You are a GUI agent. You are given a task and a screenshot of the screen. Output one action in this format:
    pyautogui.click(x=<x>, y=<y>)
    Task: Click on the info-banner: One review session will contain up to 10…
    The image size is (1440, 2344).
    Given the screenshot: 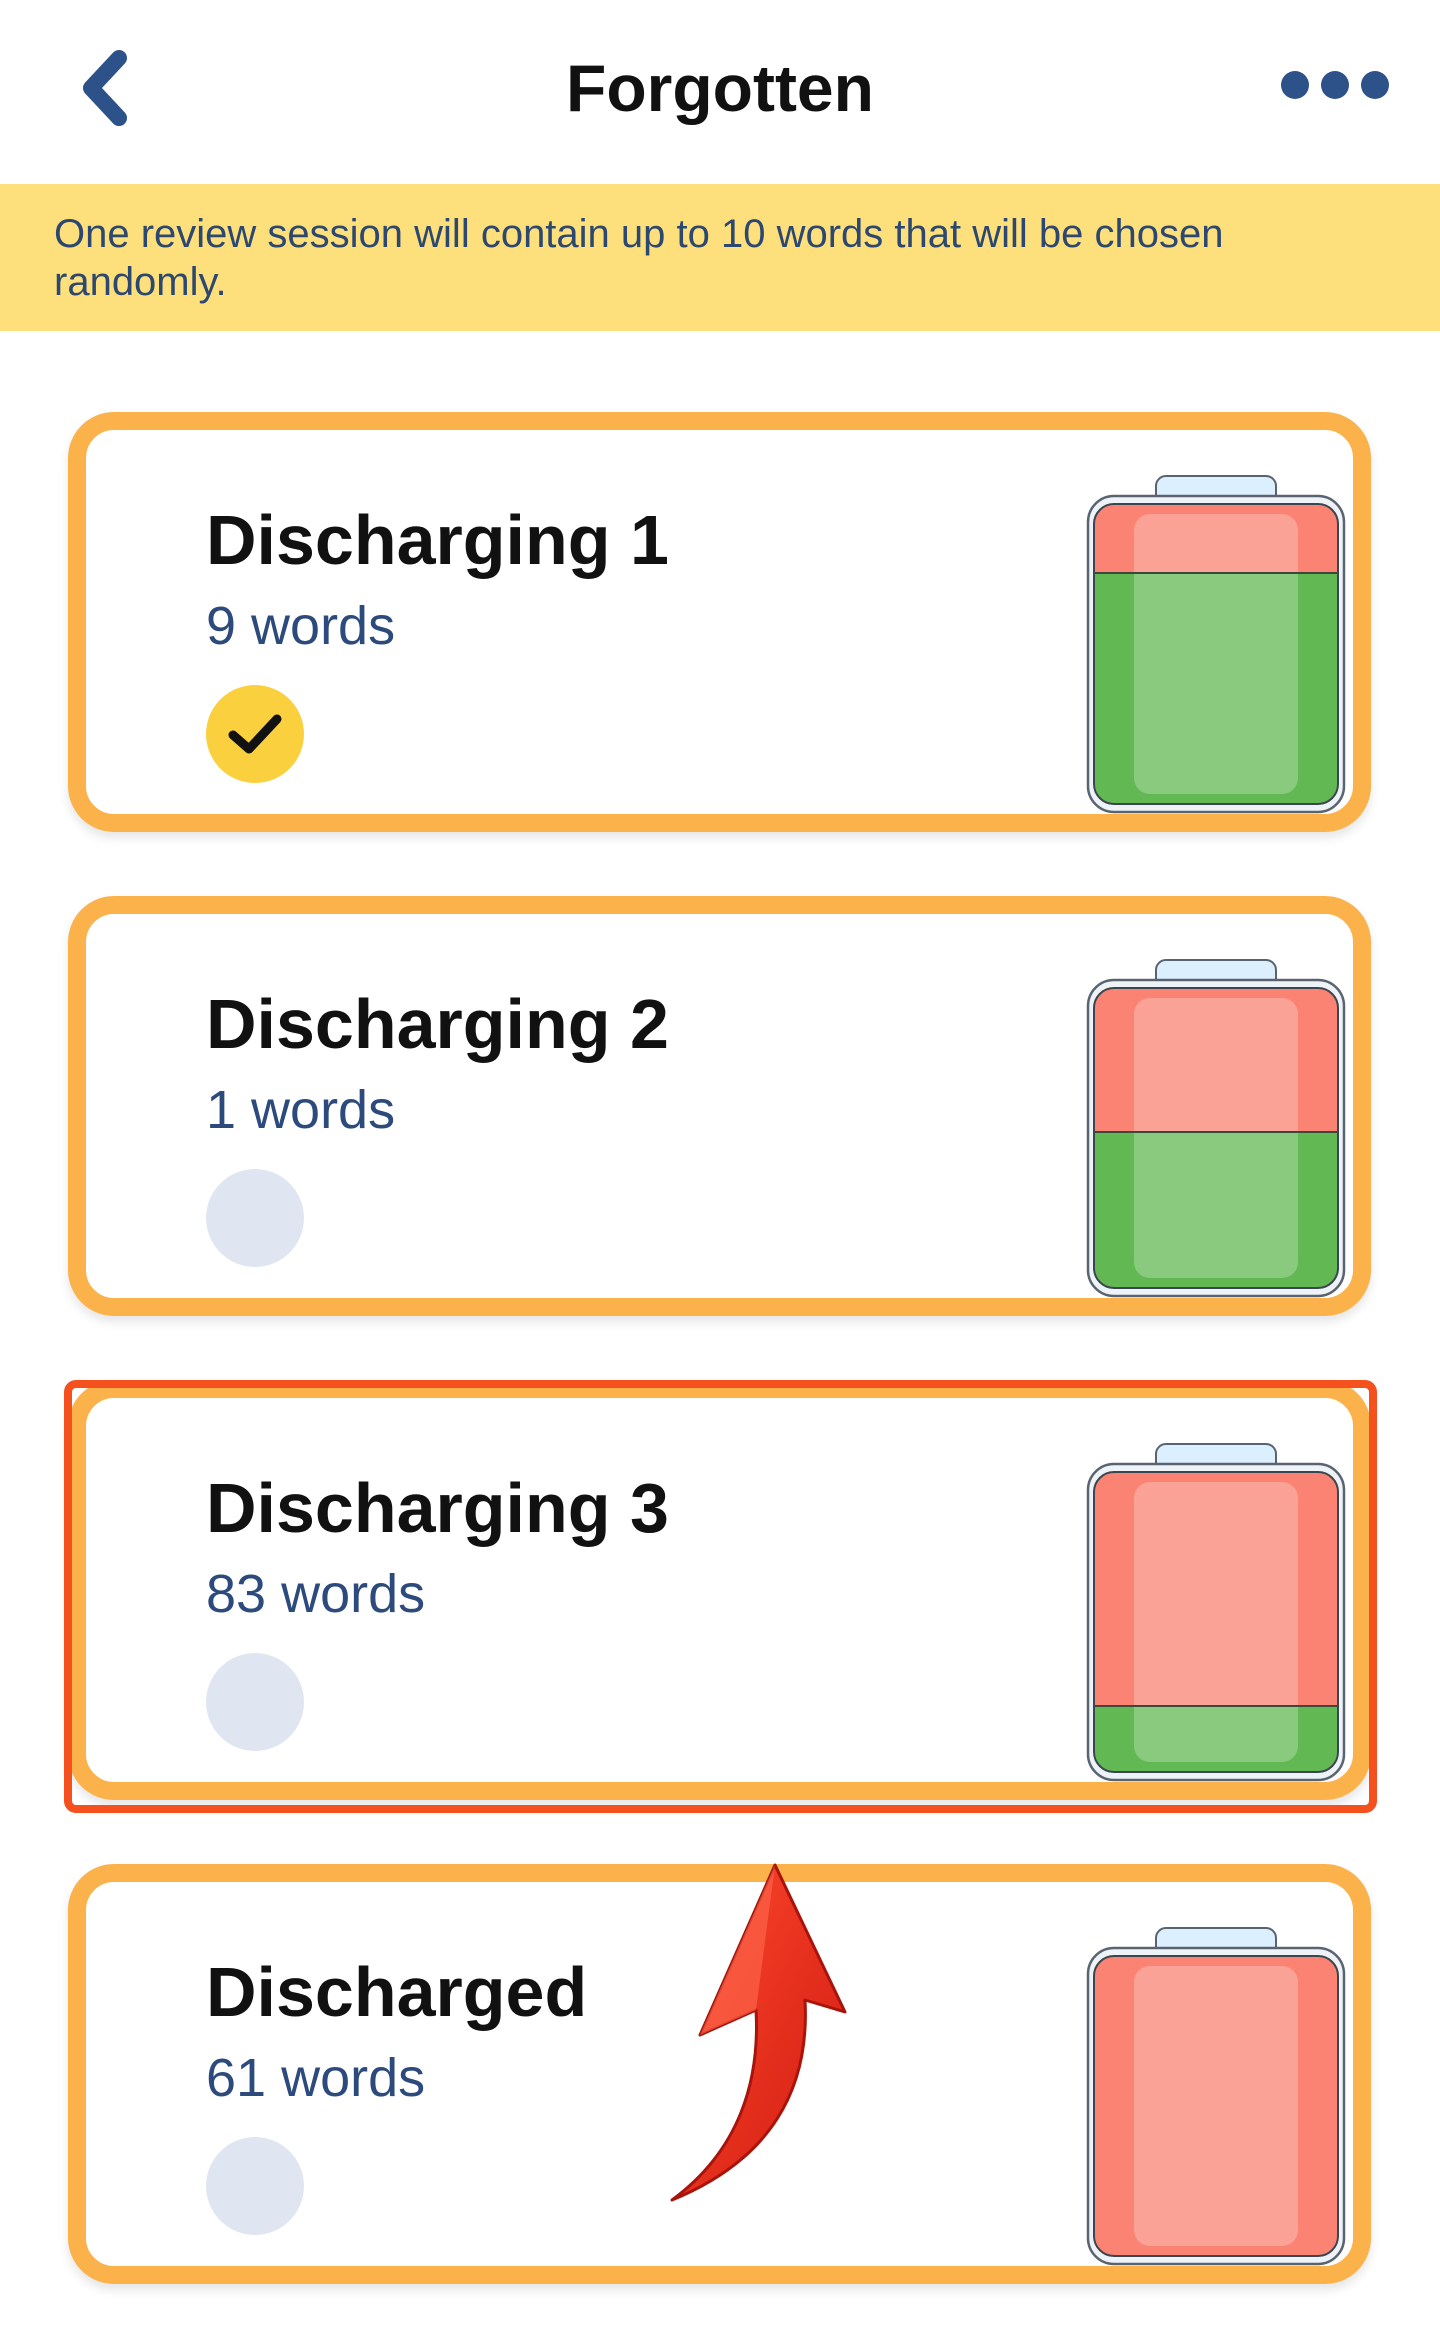 What is the action you would take?
    pyautogui.click(x=720, y=257)
    